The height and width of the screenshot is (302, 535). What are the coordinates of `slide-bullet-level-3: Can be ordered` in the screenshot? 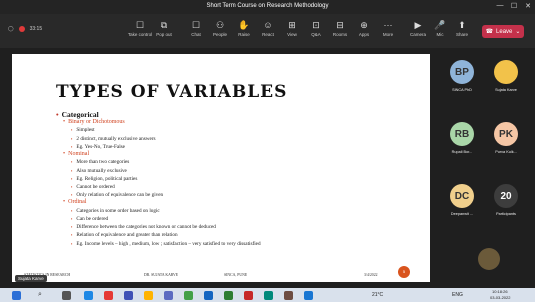 It's located at (241, 219).